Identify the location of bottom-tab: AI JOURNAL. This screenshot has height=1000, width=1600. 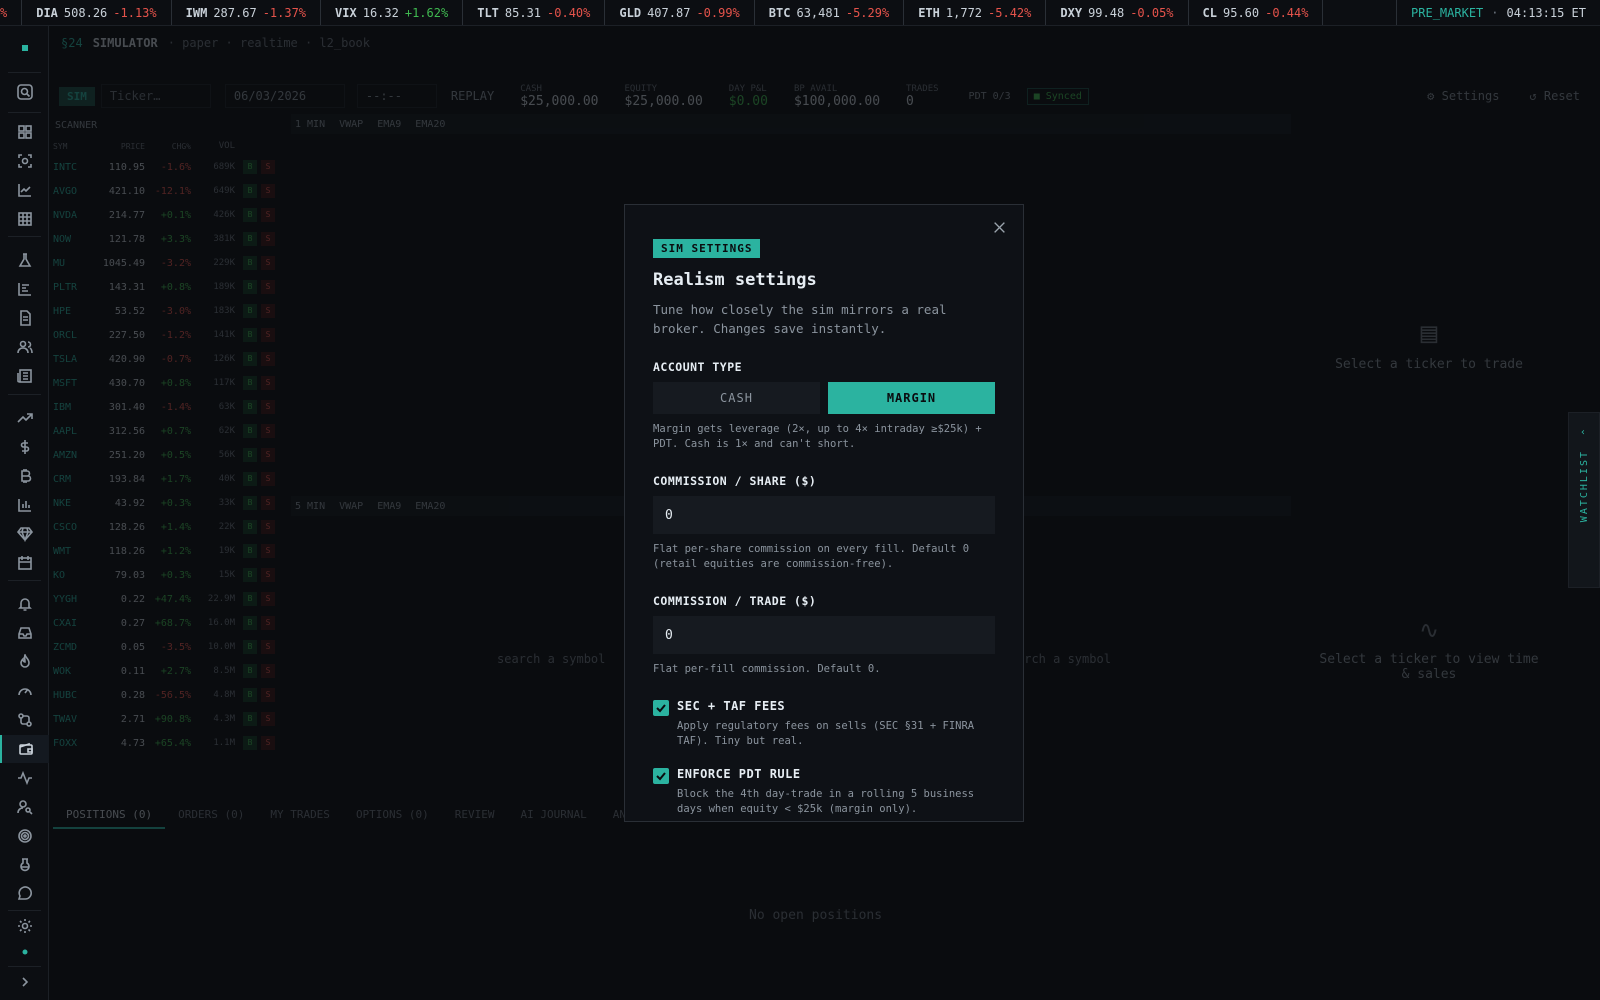
(554, 815).